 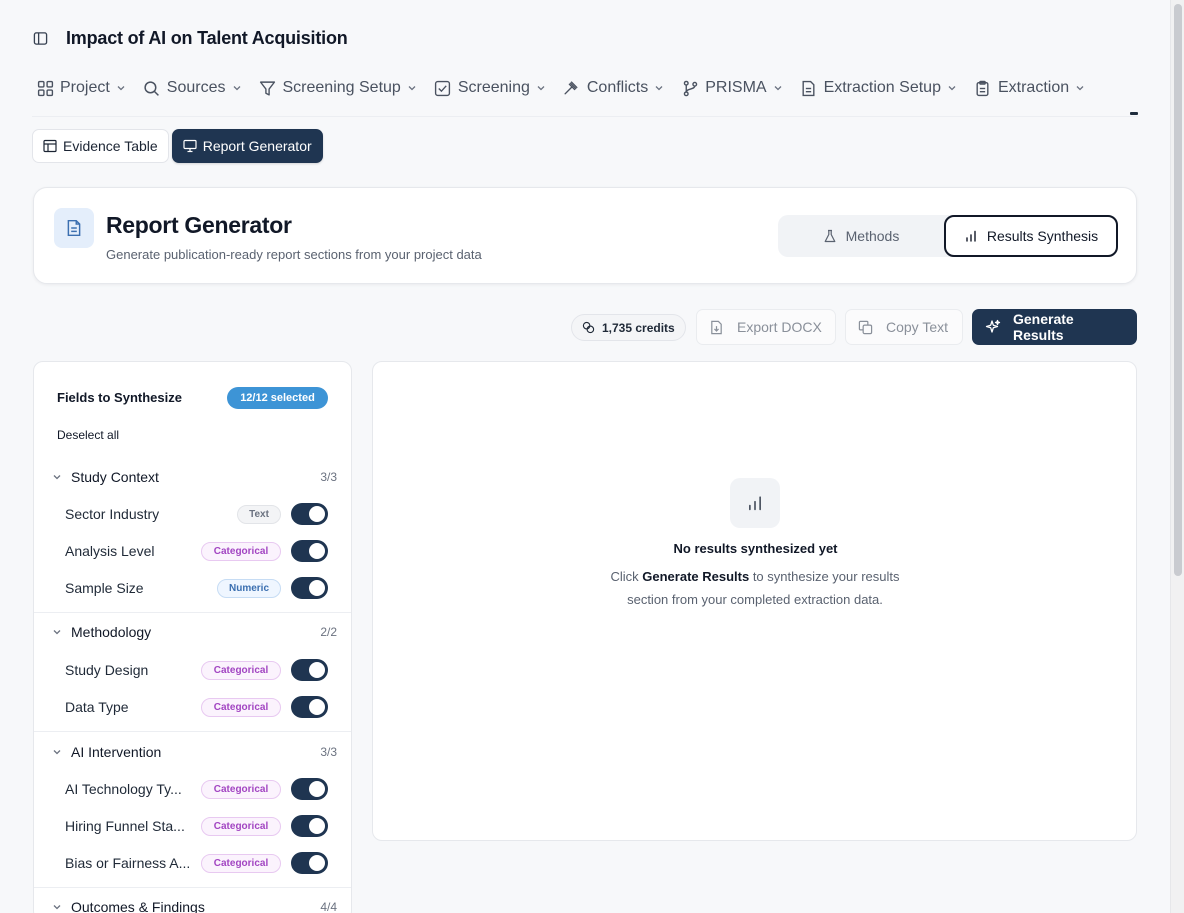 What do you see at coordinates (192, 670) in the screenshot?
I see `field-row: Study Design Categorical` at bounding box center [192, 670].